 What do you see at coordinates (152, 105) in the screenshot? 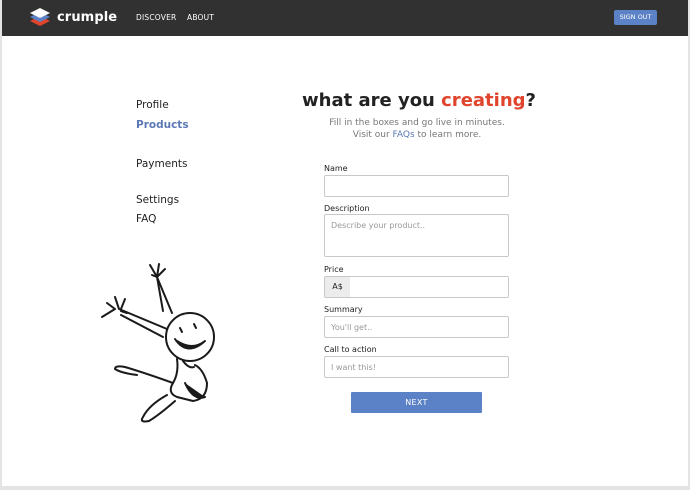
I see `sidebar-item-profile: Profile` at bounding box center [152, 105].